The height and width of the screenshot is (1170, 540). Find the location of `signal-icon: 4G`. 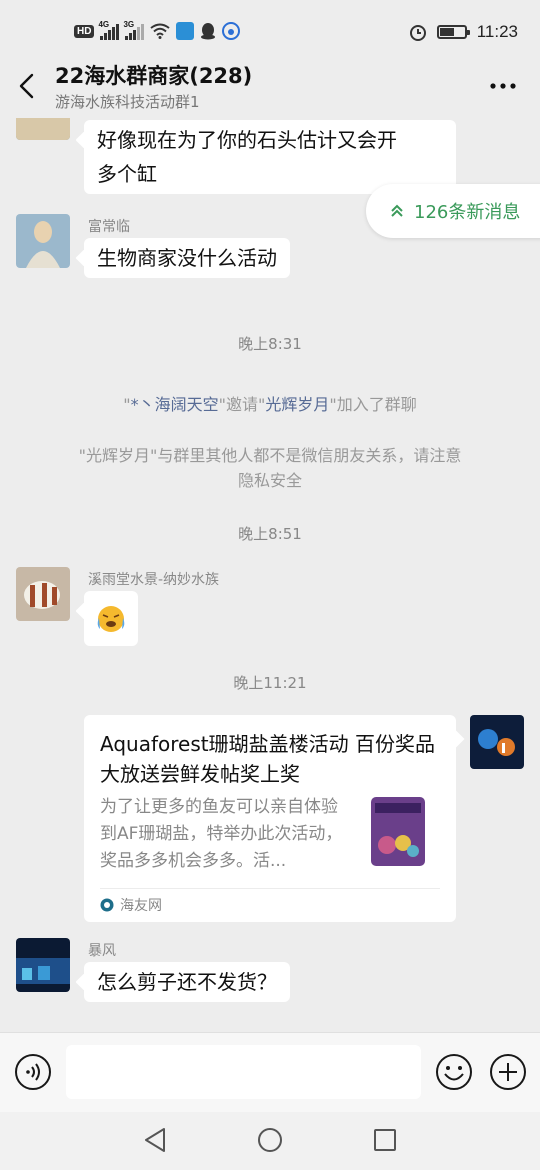

signal-icon: 4G is located at coordinates (109, 30).